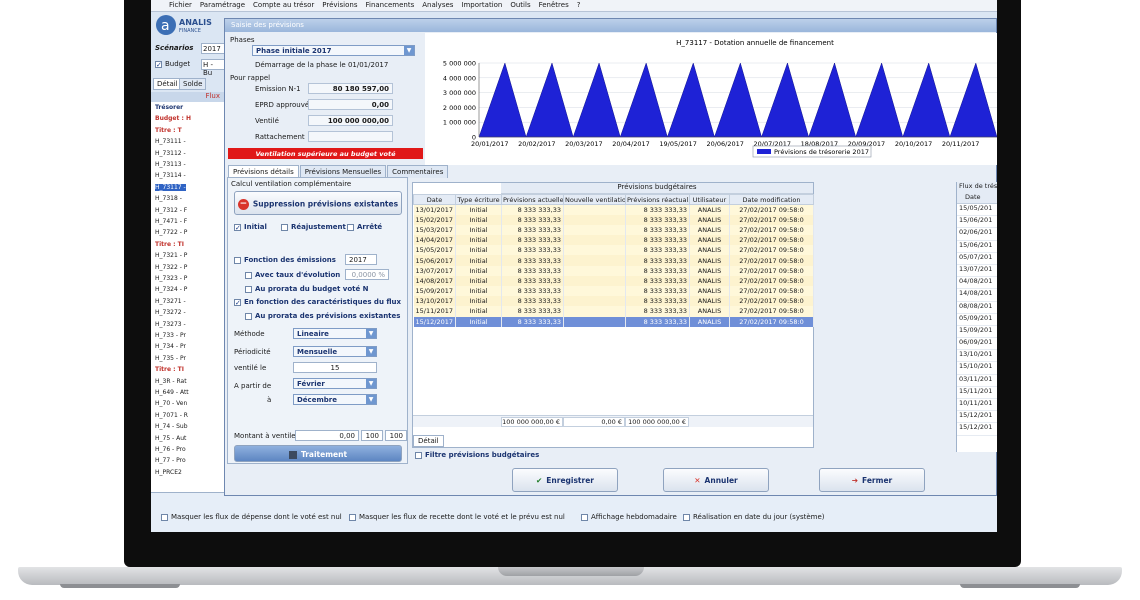  What do you see at coordinates (283, 5) in the screenshot?
I see `menu-item-2: Compte au trésor` at bounding box center [283, 5].